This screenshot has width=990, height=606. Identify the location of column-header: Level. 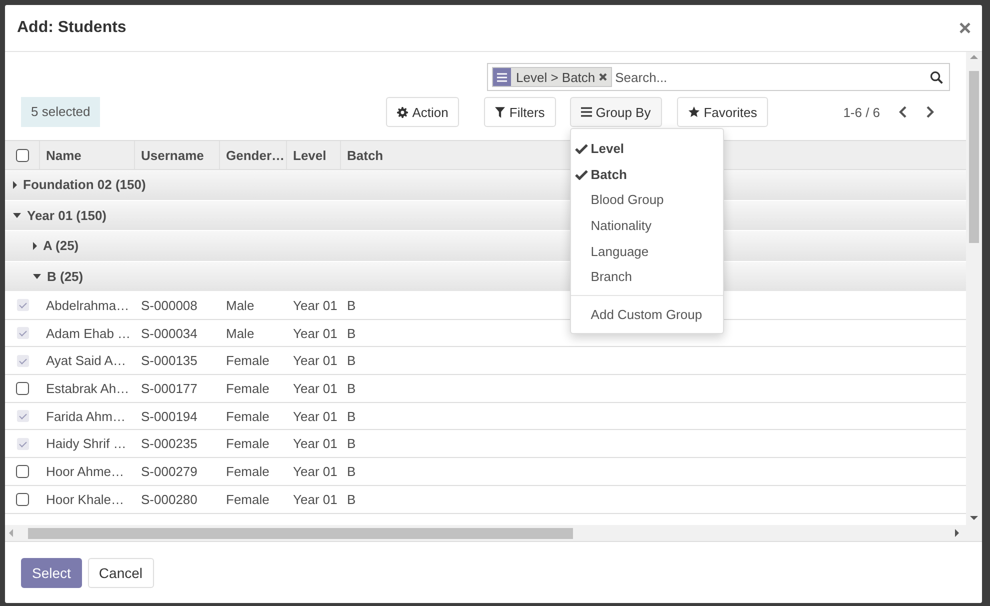
(314, 155).